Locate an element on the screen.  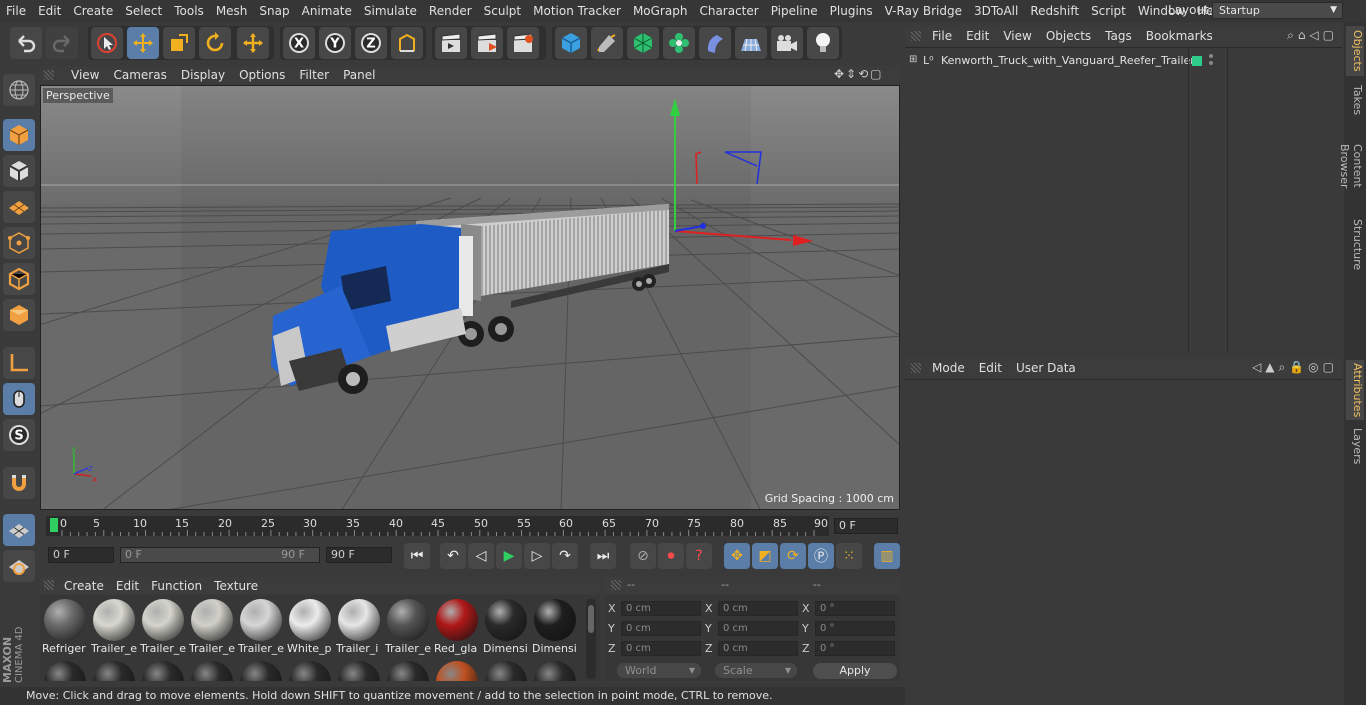
menu-redshift: Redshift is located at coordinates (1054, 11).